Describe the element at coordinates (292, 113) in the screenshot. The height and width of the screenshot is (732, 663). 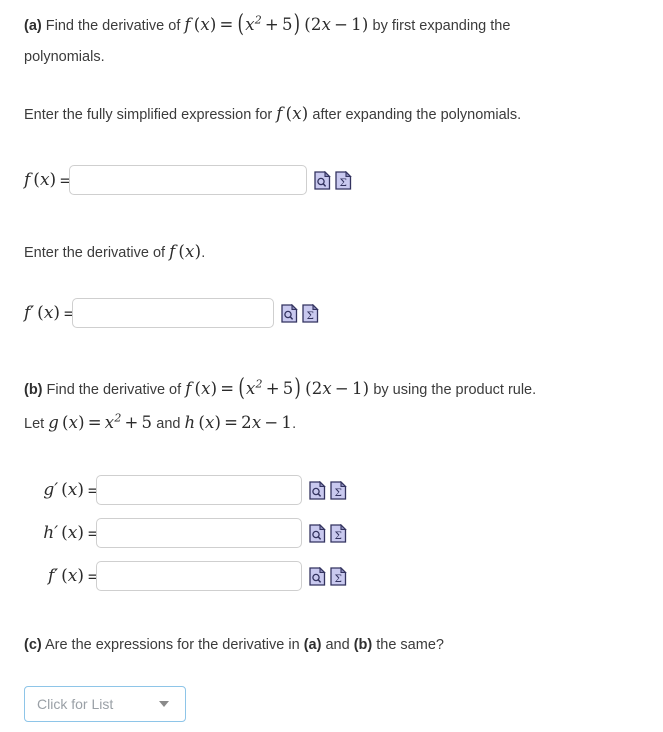
I see `instruction-1-math: f (x)` at that location.